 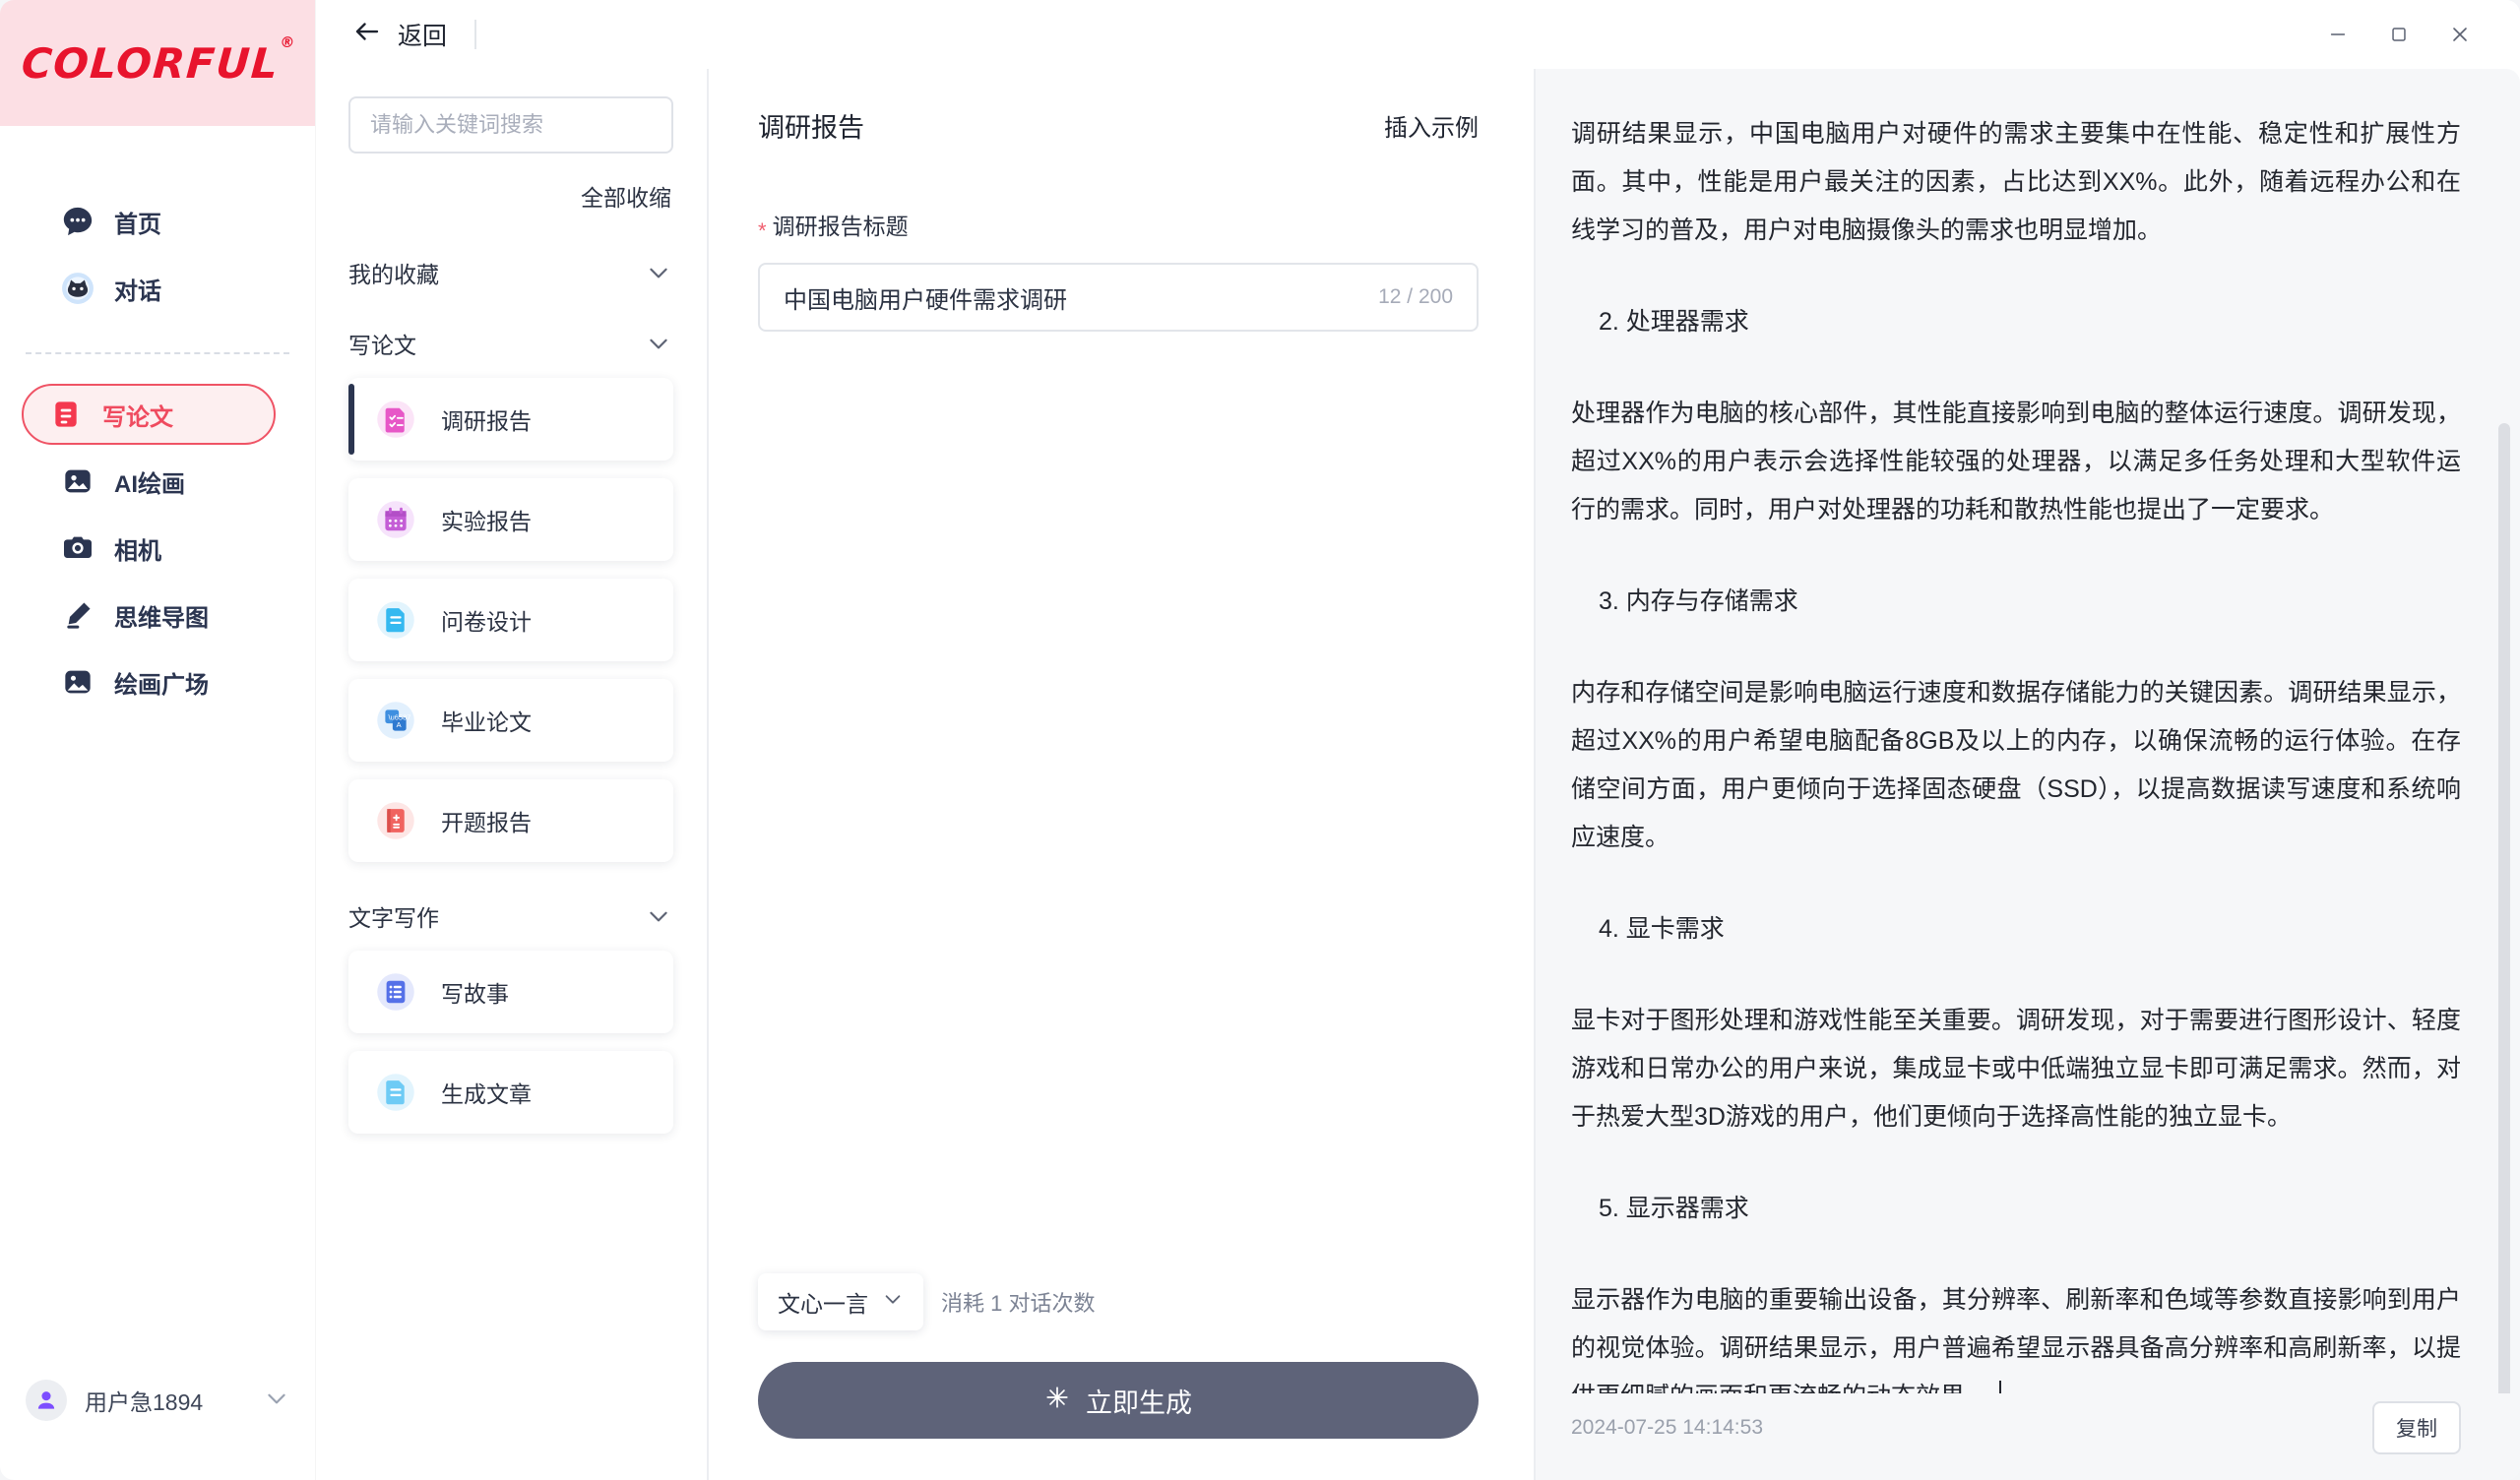 I want to click on group-label: 文字写作, so click(x=393, y=918).